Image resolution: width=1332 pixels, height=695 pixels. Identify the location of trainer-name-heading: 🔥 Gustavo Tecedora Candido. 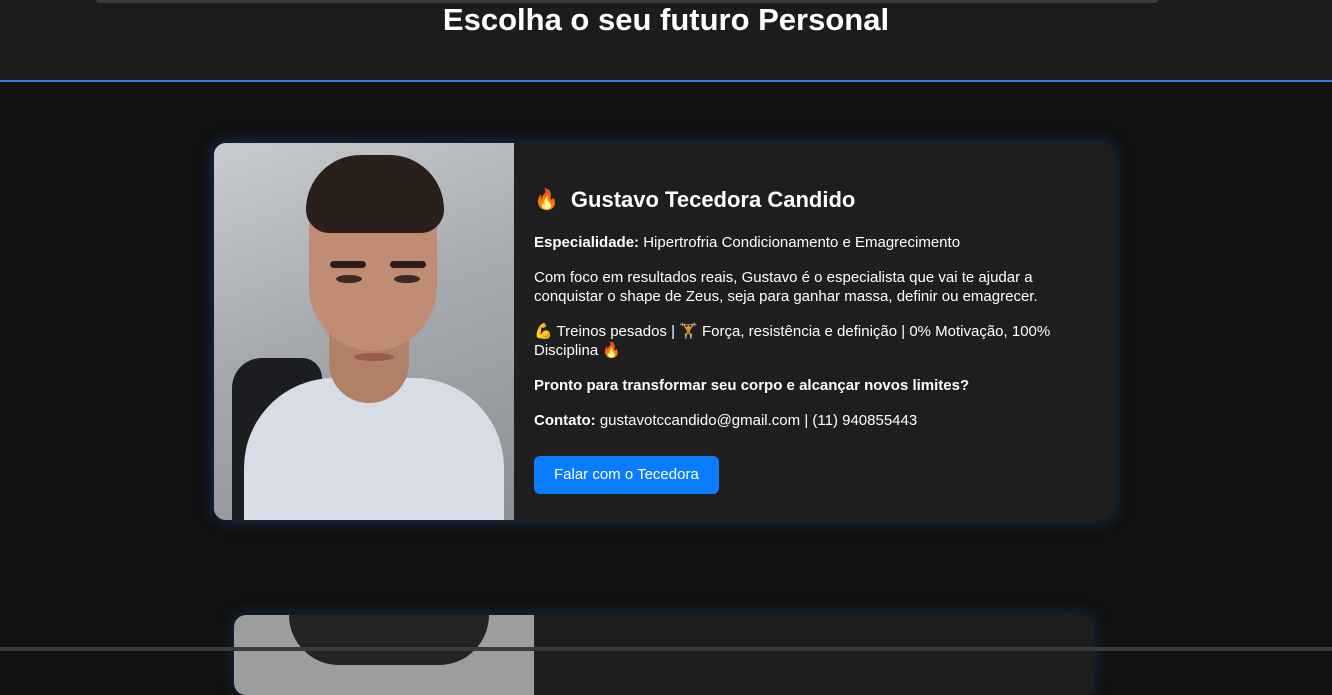
(814, 200).